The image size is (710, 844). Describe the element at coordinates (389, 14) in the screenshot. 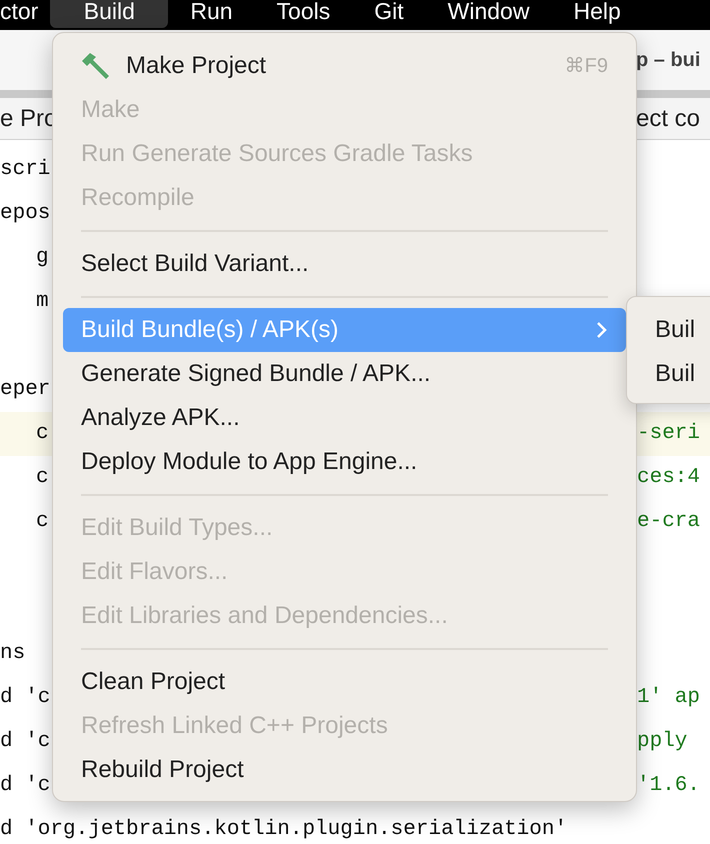

I see `menu-bar-item: Git` at that location.